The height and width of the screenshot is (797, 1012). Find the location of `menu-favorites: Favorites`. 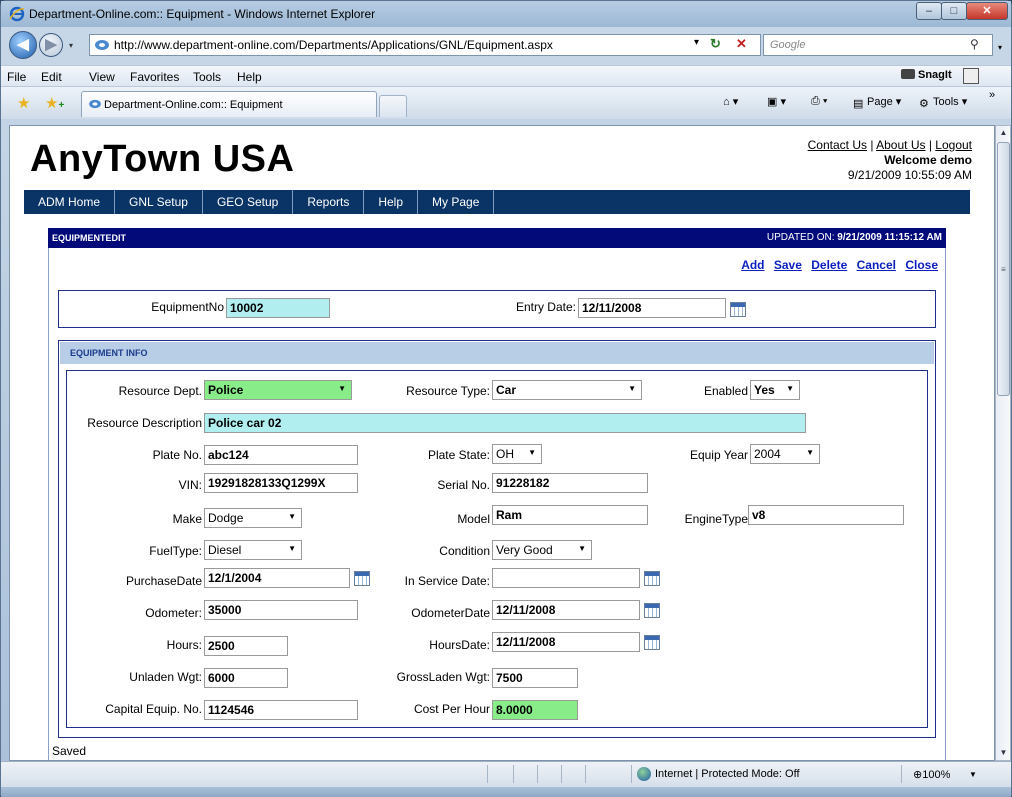

menu-favorites: Favorites is located at coordinates (154, 77).